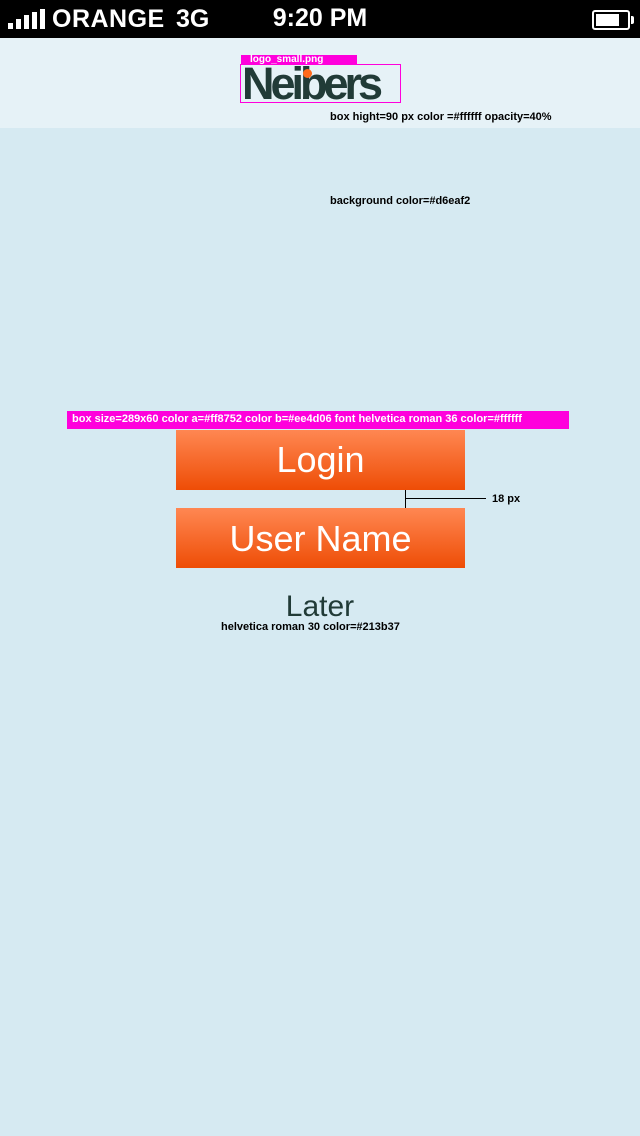  I want to click on login-button: Login, so click(320, 460).